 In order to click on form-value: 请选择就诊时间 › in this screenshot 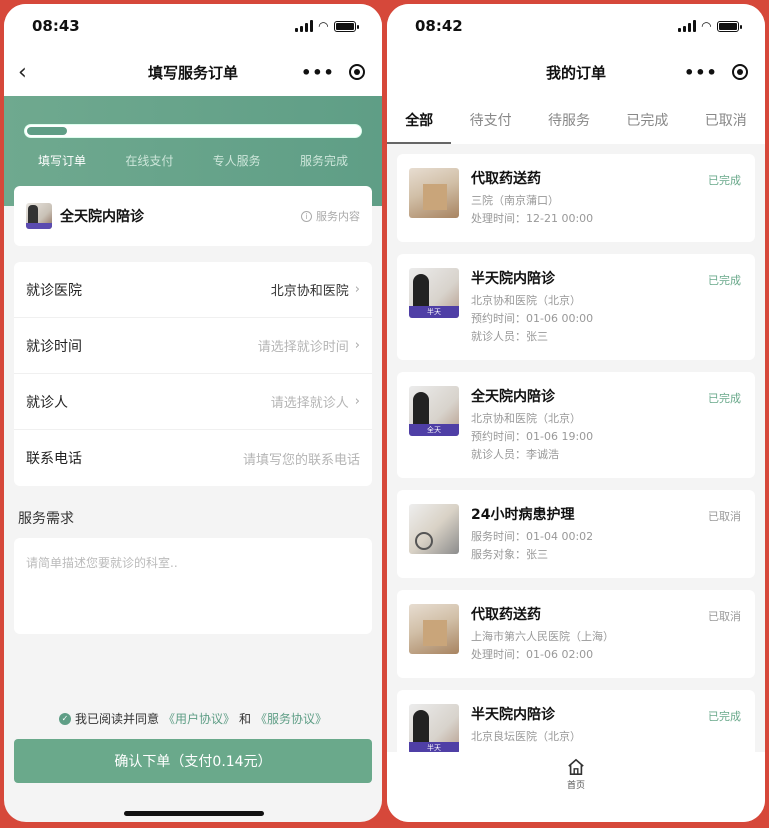, I will do `click(309, 345)`.